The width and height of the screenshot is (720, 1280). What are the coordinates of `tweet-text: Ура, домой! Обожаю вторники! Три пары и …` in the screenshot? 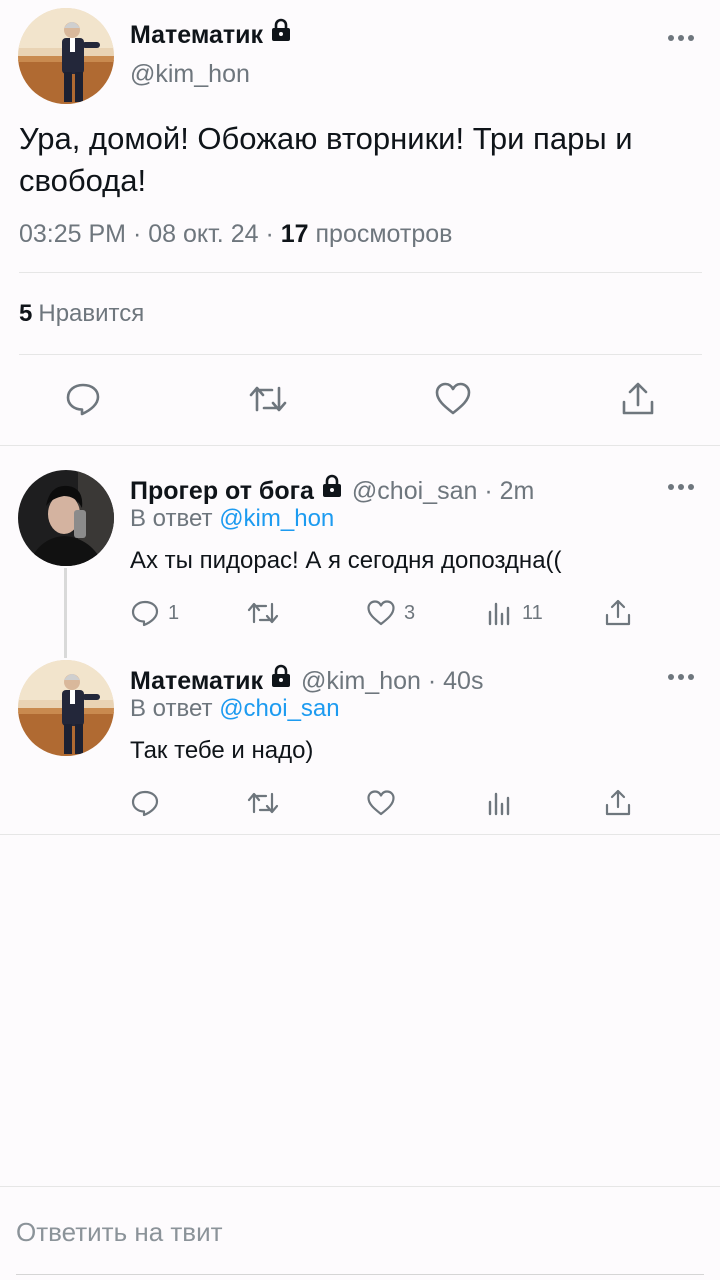 It's located at (326, 159).